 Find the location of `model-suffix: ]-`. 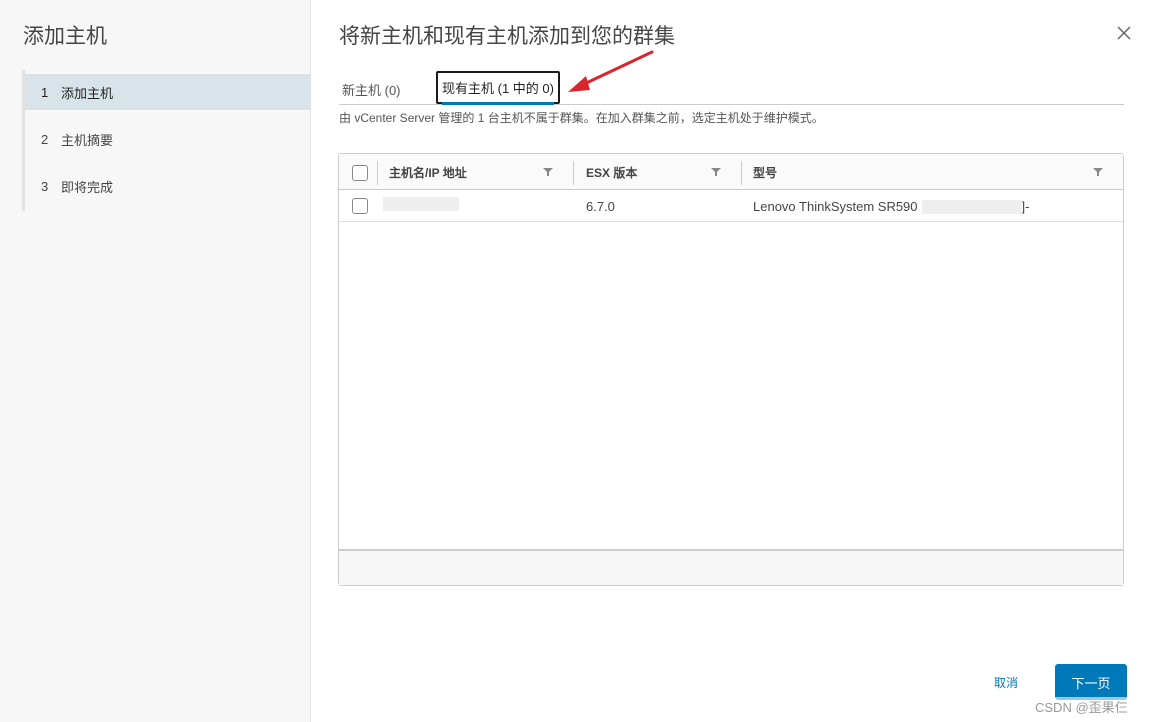

model-suffix: ]- is located at coordinates (1025, 206).